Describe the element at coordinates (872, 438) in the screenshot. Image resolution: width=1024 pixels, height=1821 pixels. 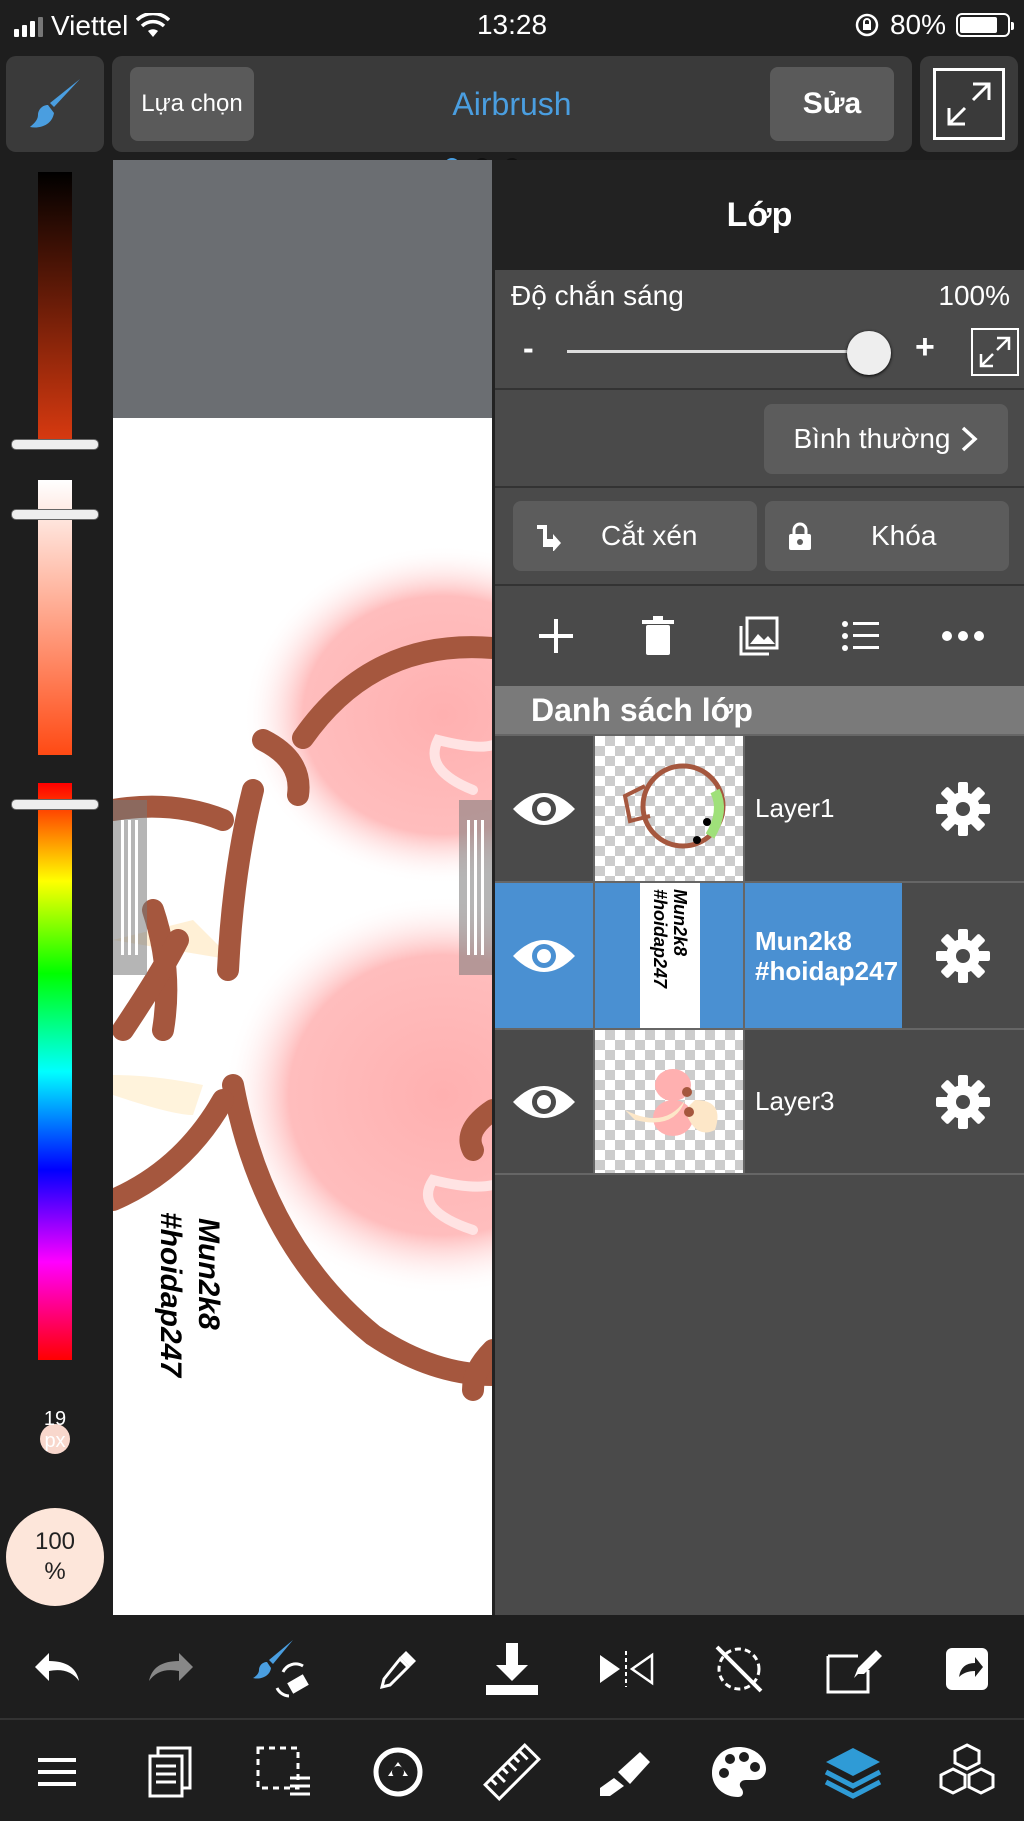
I see `blend-mode-label: Bình thường` at that location.